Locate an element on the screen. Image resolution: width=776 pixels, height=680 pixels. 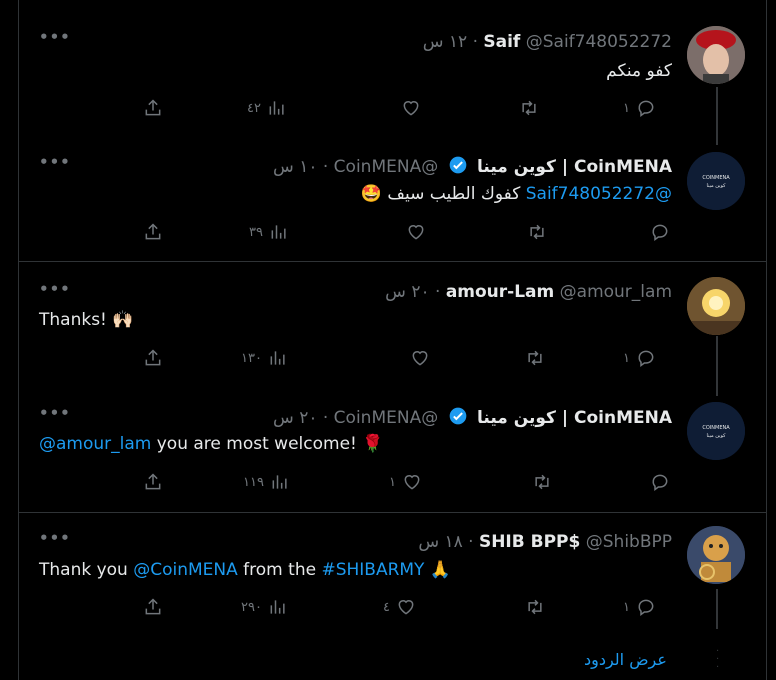
author-handle: @Saif748052272 is located at coordinates (599, 42).